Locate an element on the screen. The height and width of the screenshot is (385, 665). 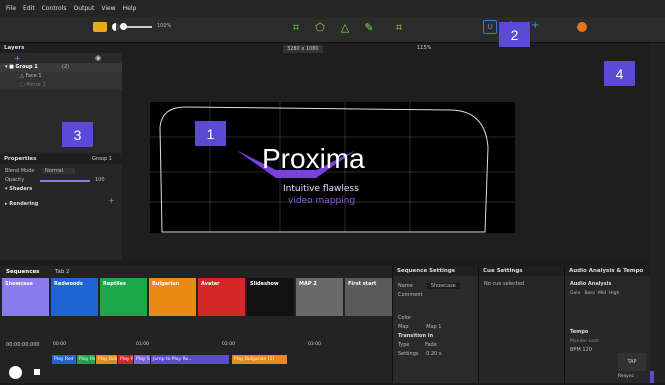
rendering-section: ▸ Rendering is located at coordinates (61, 204).